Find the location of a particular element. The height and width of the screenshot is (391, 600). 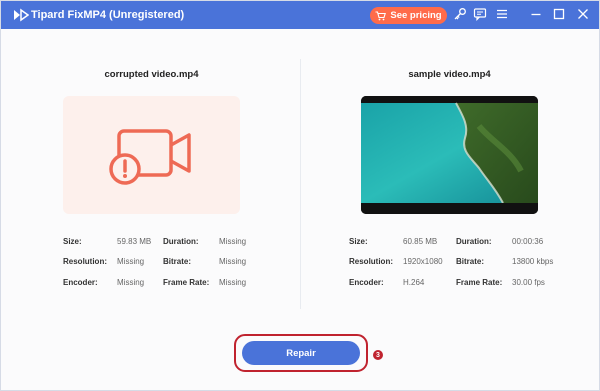

encoder-value: Missing is located at coordinates (131, 282).